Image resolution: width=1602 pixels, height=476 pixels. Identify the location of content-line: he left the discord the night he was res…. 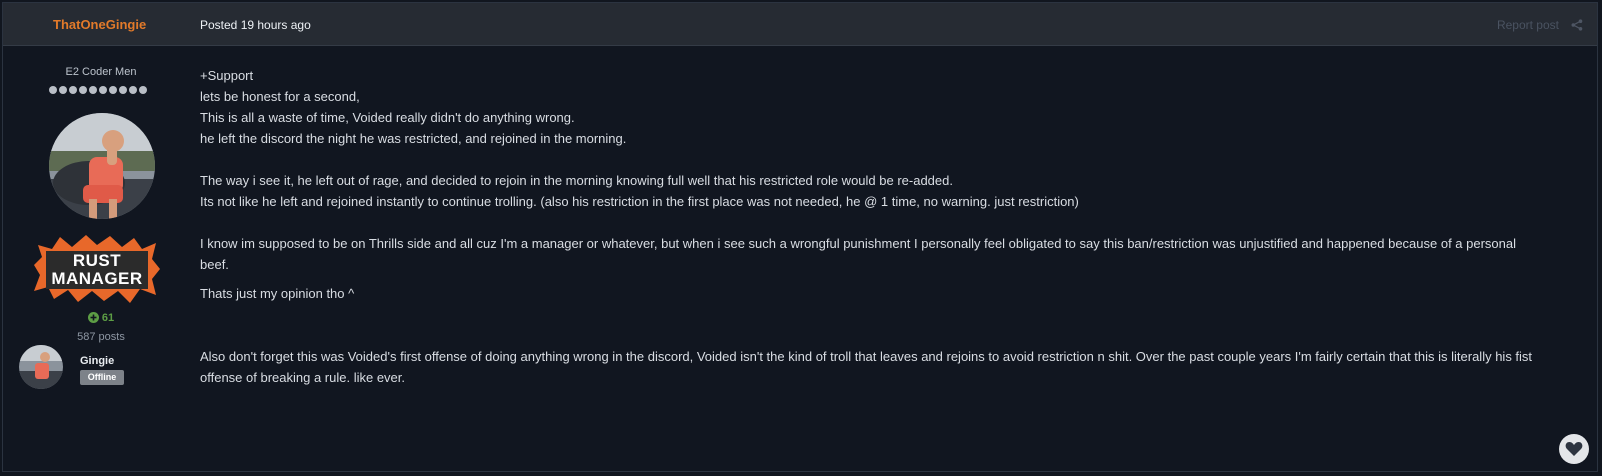
(413, 138).